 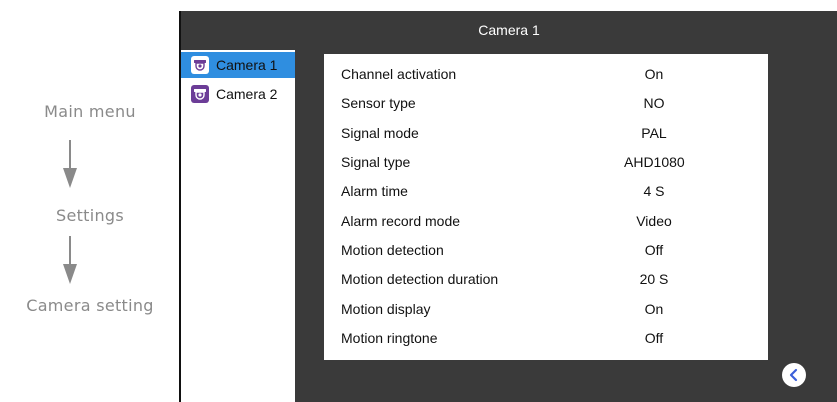 I want to click on back-button, so click(x=794, y=375).